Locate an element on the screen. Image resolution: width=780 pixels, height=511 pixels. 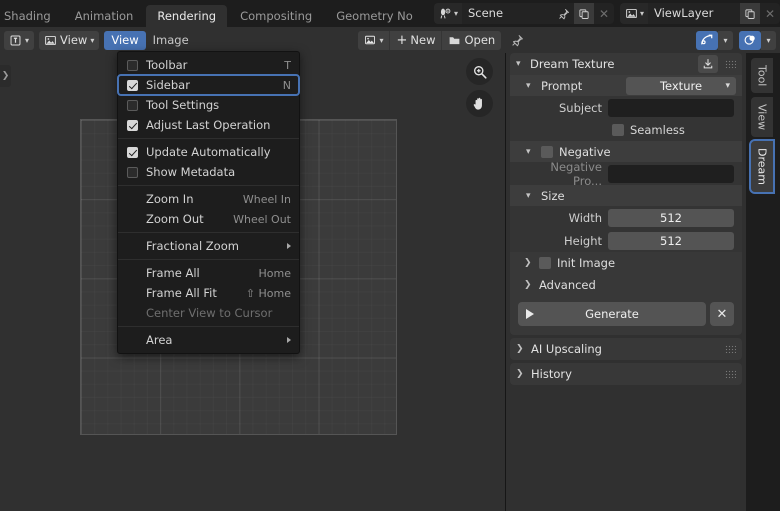
viewlayer-name: ViewLayer is located at coordinates (694, 13).